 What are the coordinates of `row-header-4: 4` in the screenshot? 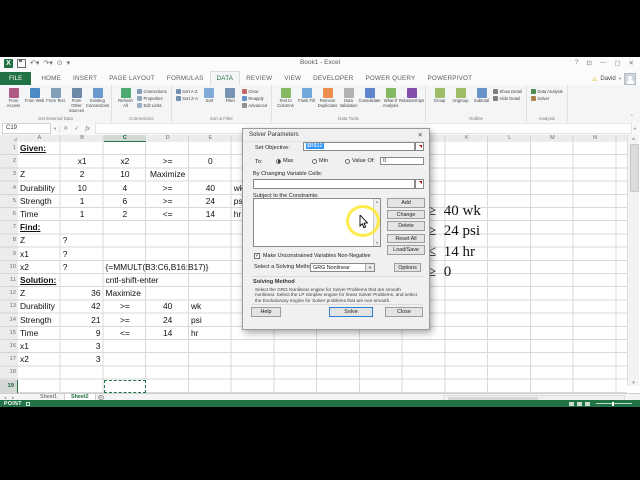 It's located at (9, 188).